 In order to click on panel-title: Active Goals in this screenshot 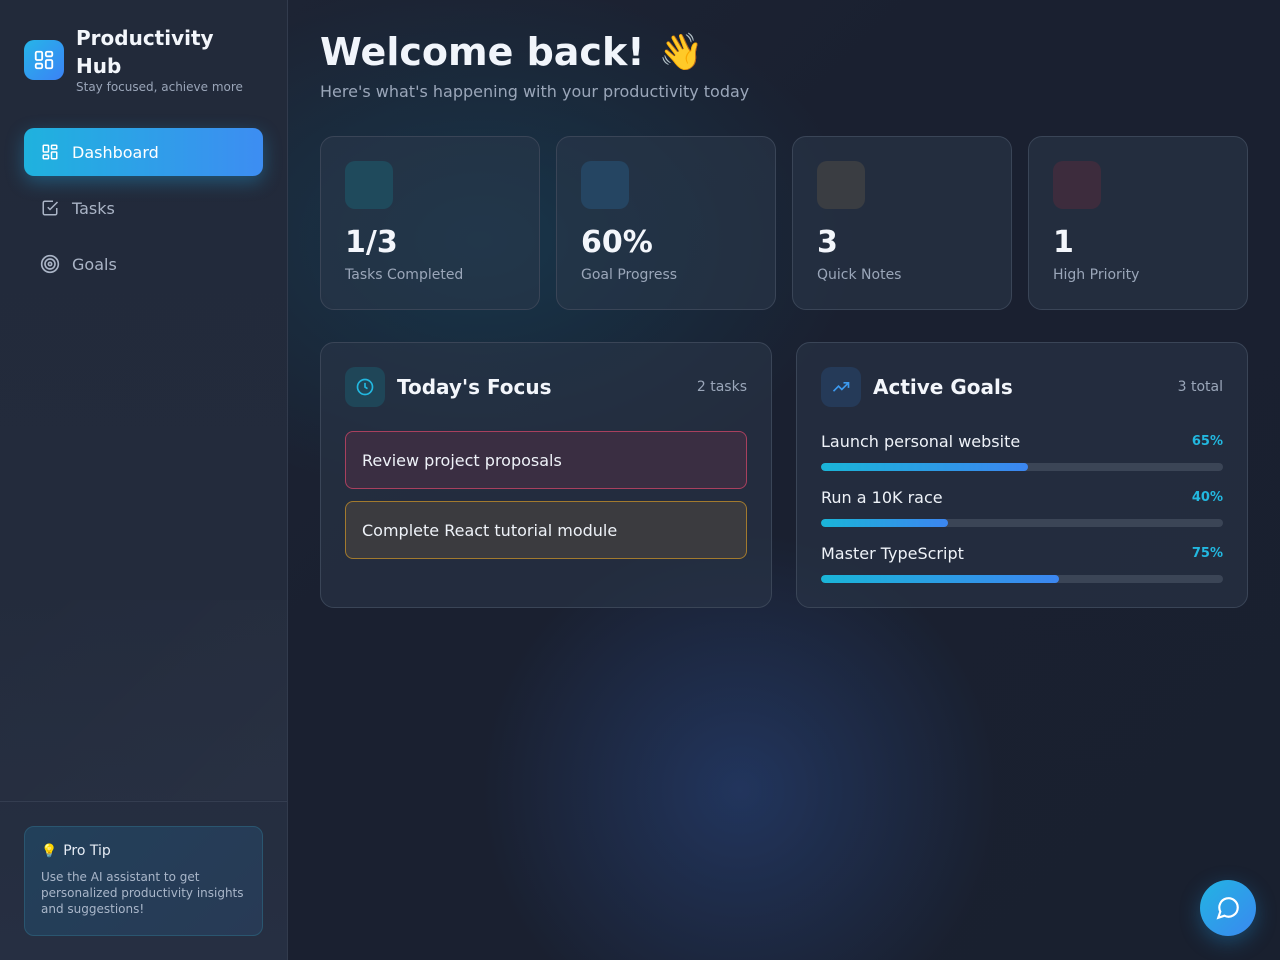, I will do `click(943, 387)`.